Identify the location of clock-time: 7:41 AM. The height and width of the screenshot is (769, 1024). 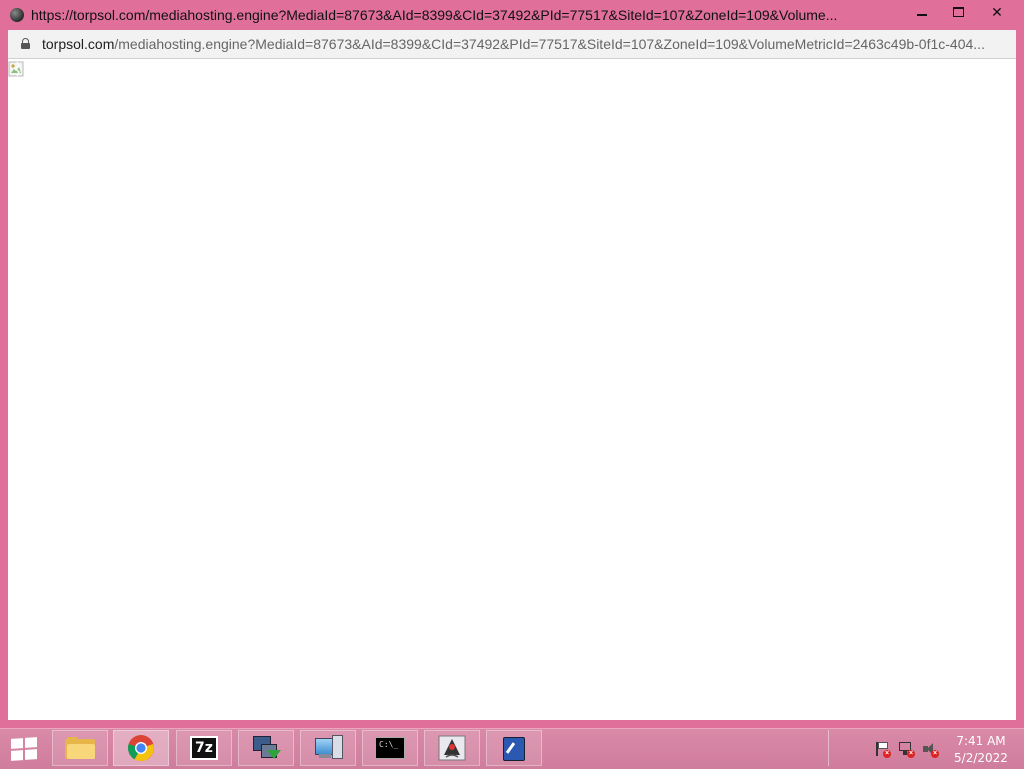
(981, 741).